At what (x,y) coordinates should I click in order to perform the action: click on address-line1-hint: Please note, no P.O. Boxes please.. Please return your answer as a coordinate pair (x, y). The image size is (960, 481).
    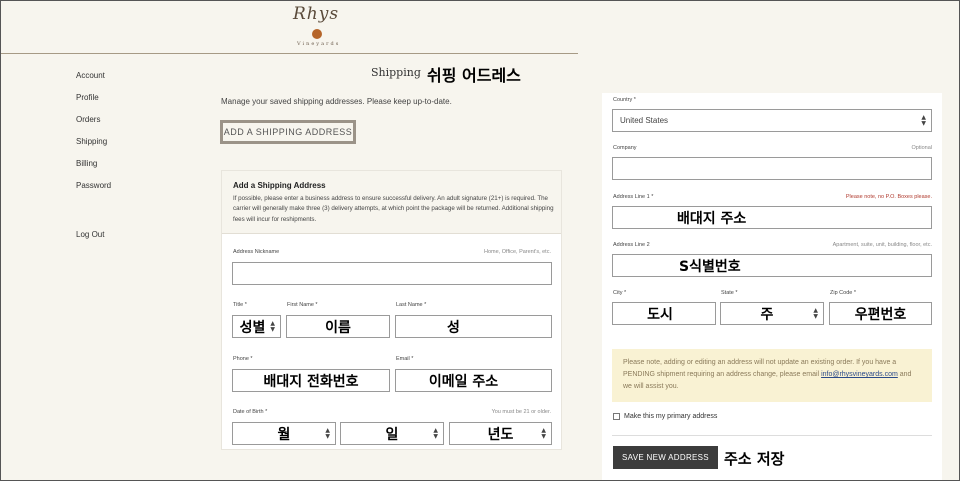
    Looking at the image, I should click on (888, 197).